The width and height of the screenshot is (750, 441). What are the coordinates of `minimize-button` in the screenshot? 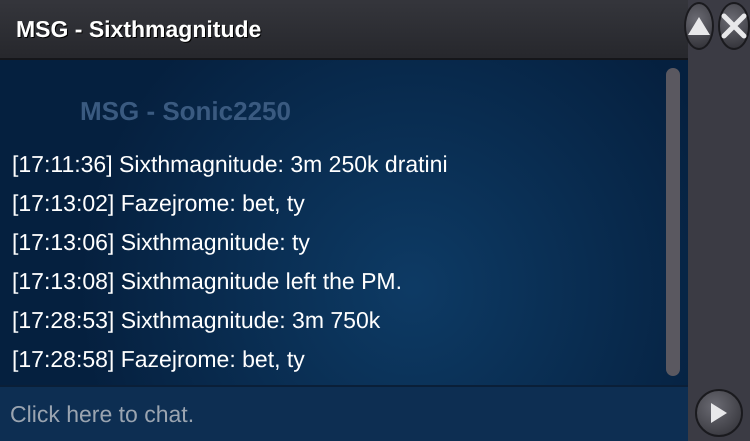 It's located at (699, 26).